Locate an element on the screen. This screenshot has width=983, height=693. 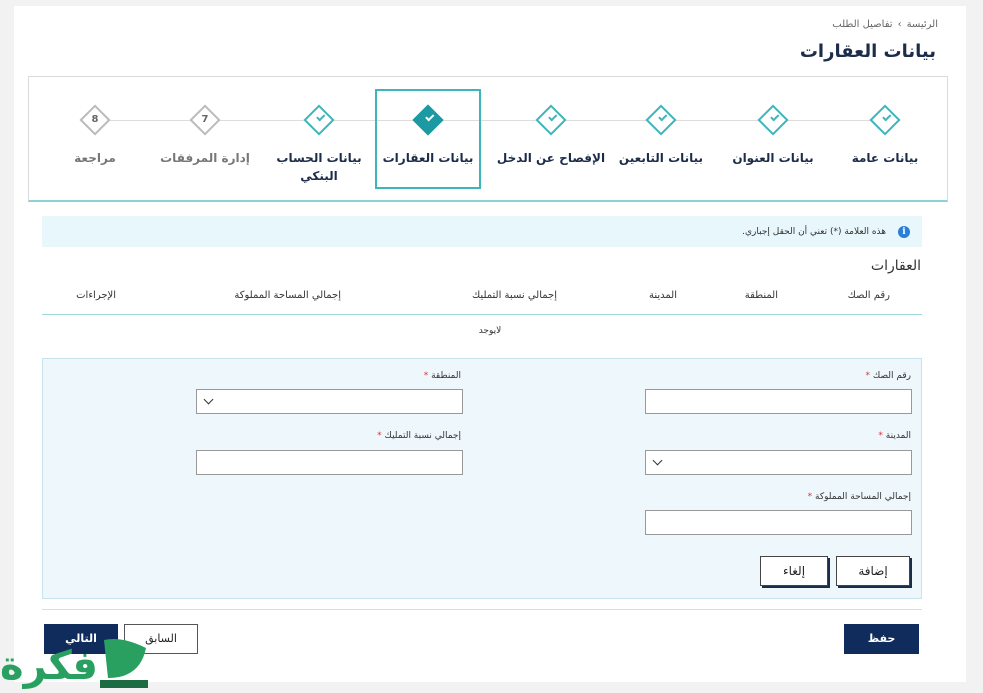
column-region: المنطقة is located at coordinates (761, 295).